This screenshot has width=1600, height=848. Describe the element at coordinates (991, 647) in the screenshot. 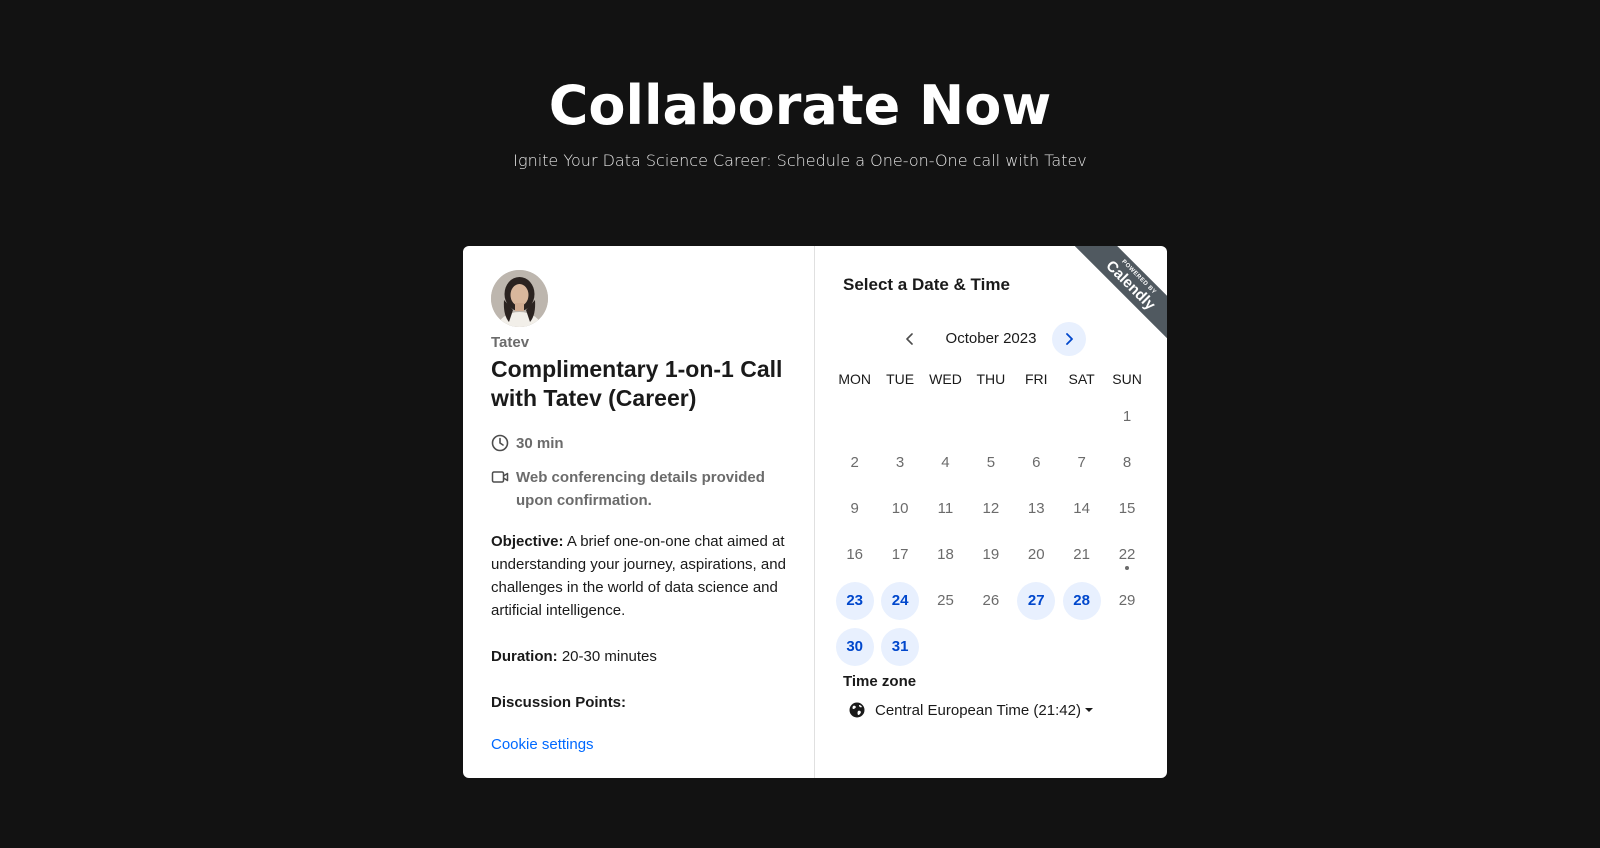

I see `calendar-week-row: 30 31` at that location.